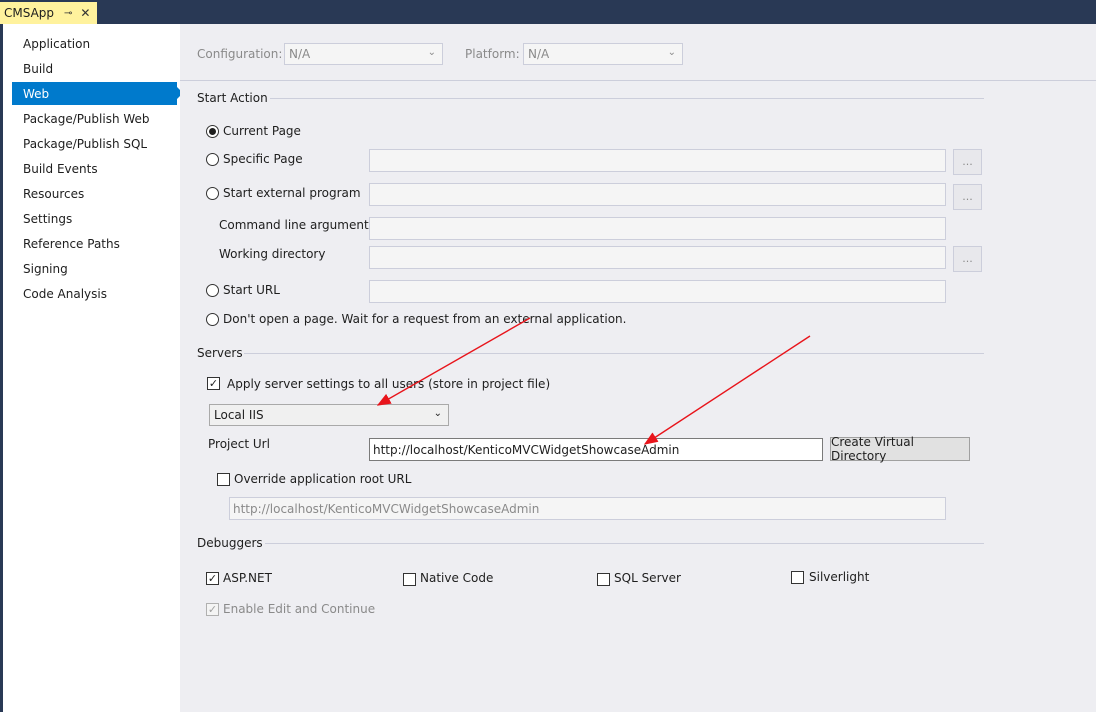 Image resolution: width=1096 pixels, height=712 pixels. Describe the element at coordinates (299, 609) in the screenshot. I see `edit-and-continue-label: Enable Edit and Continue` at that location.